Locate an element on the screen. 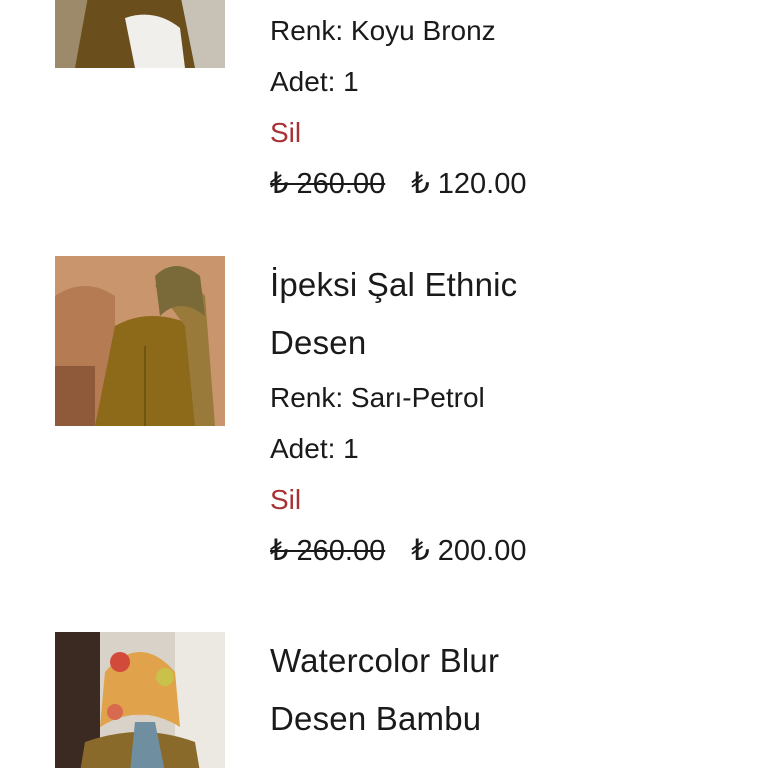 The height and width of the screenshot is (768, 768). price-row: ₺ 260.00 ₺ 120.00 is located at coordinates (505, 184).